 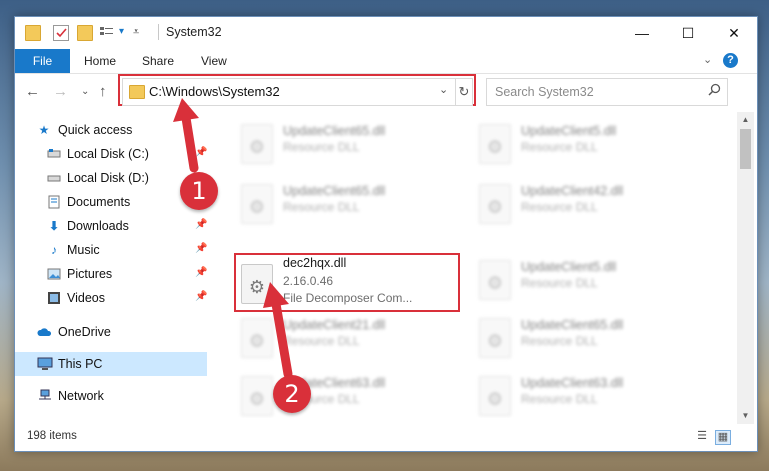 I want to click on item-count: 198 items, so click(x=52, y=436).